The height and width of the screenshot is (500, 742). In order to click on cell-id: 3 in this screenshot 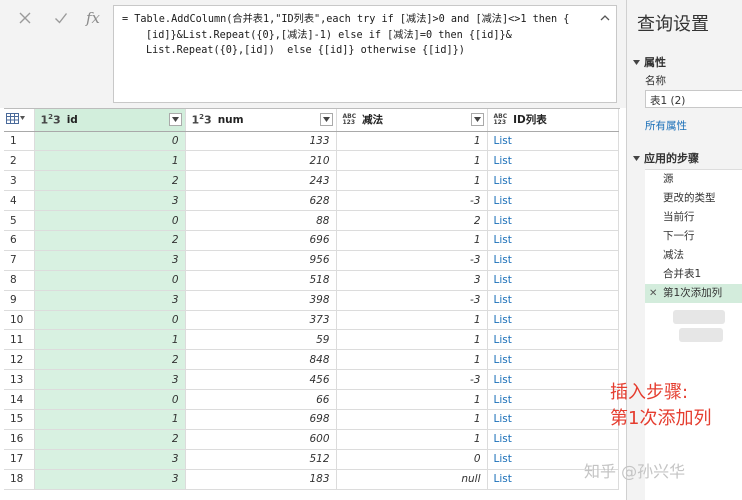, I will do `click(110, 380)`.